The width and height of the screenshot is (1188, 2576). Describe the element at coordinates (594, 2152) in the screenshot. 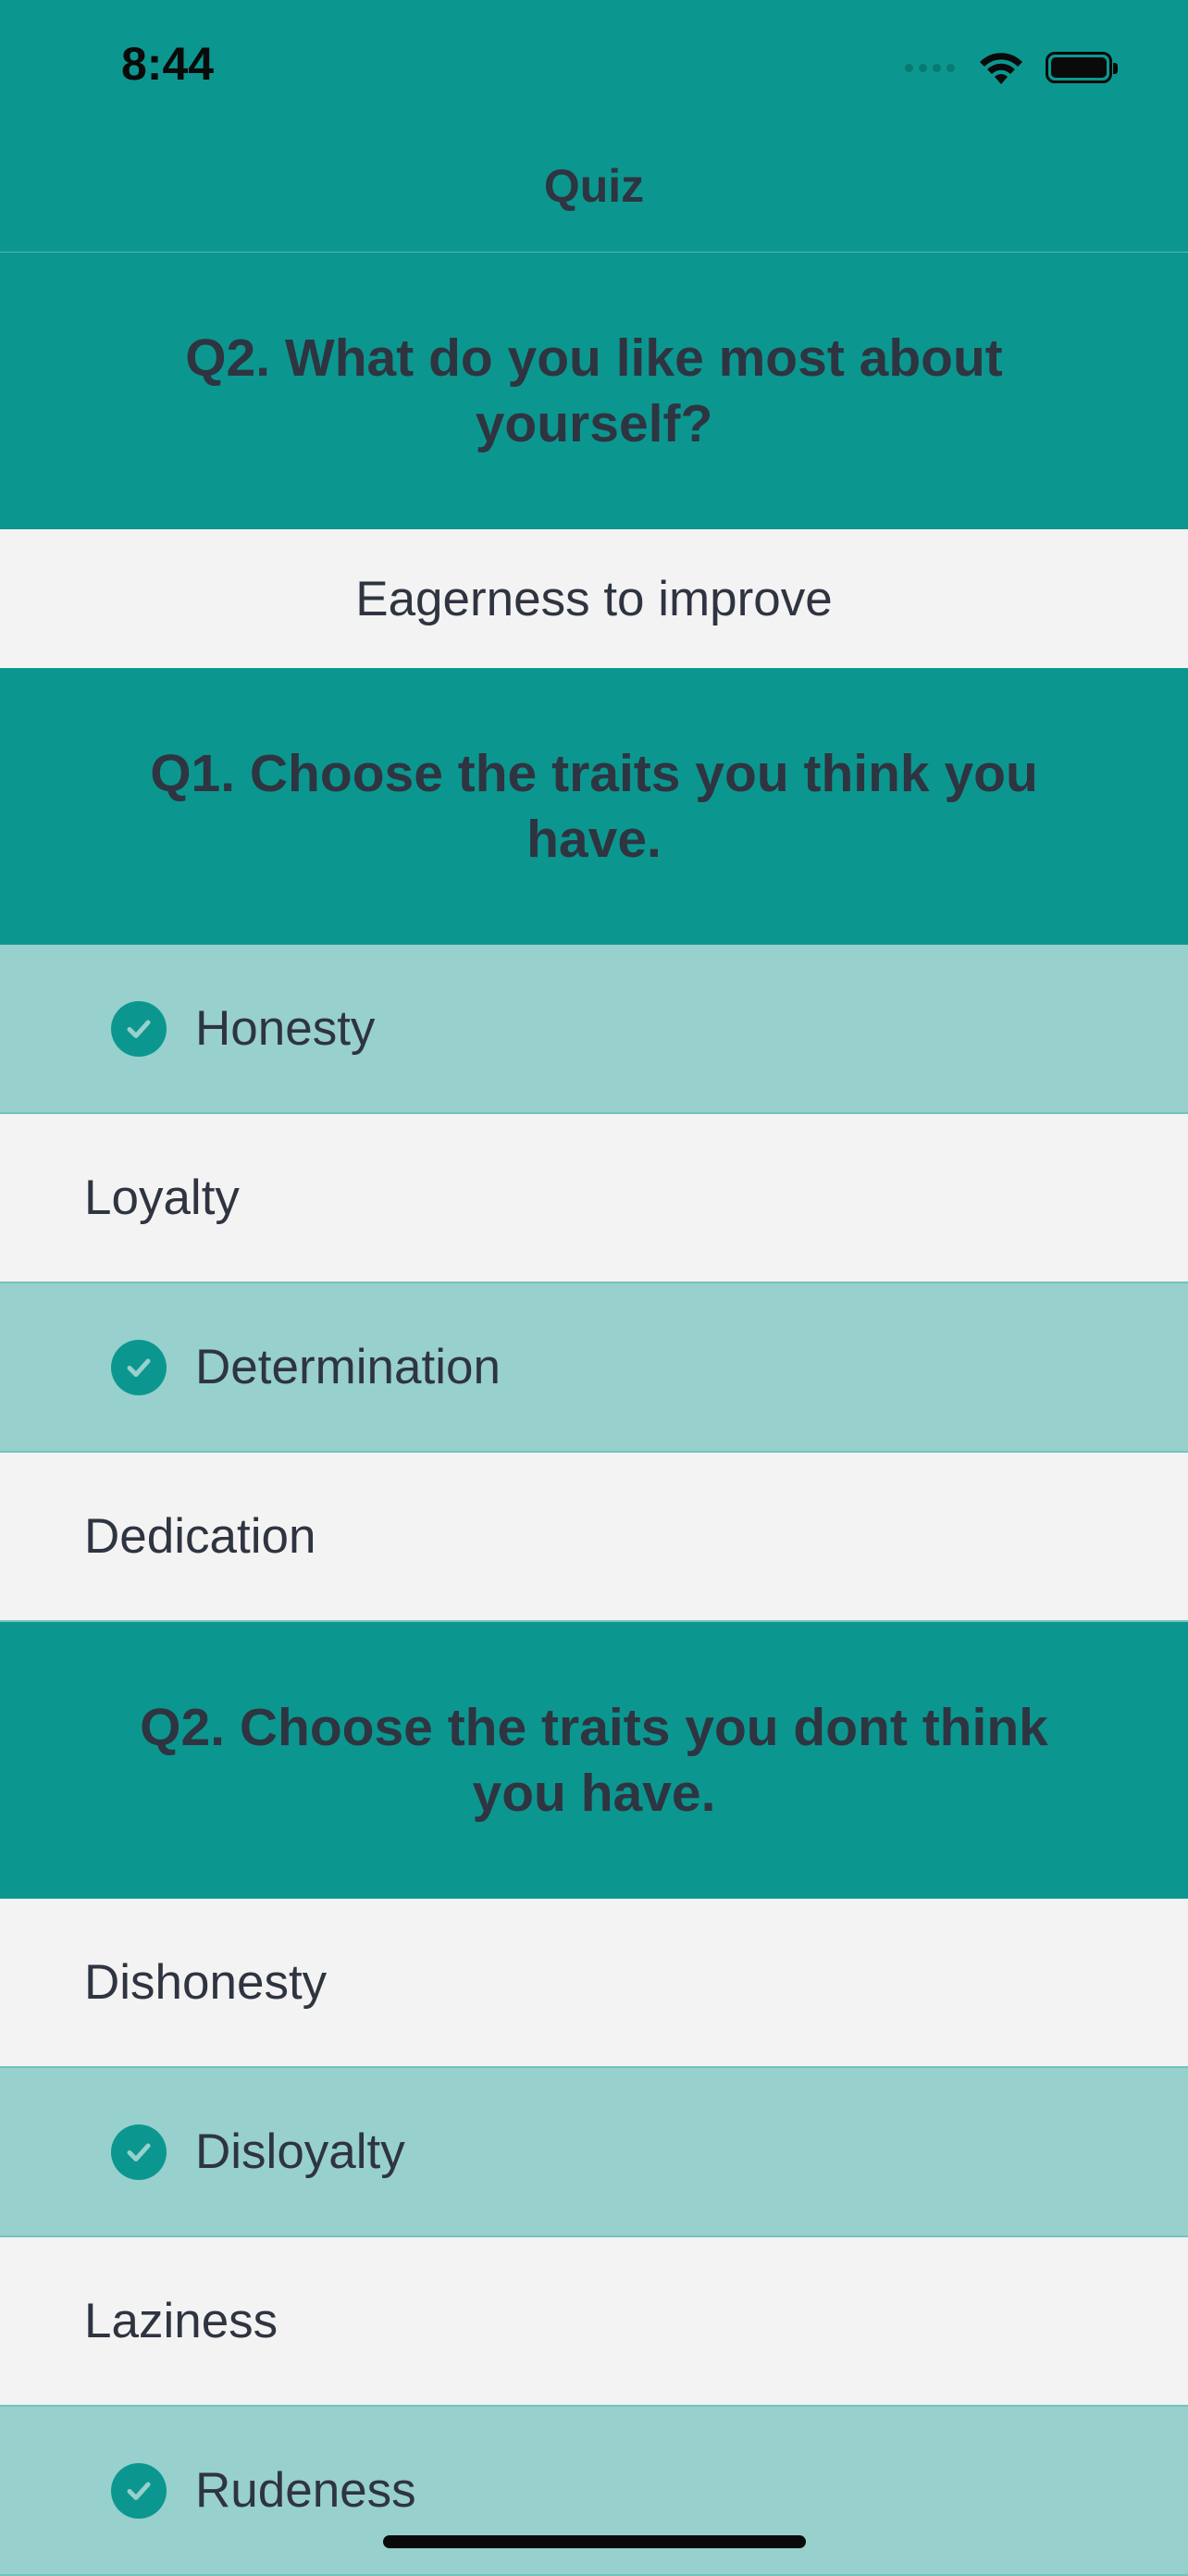

I see `option-row-disloyalty: Disloyalty` at that location.